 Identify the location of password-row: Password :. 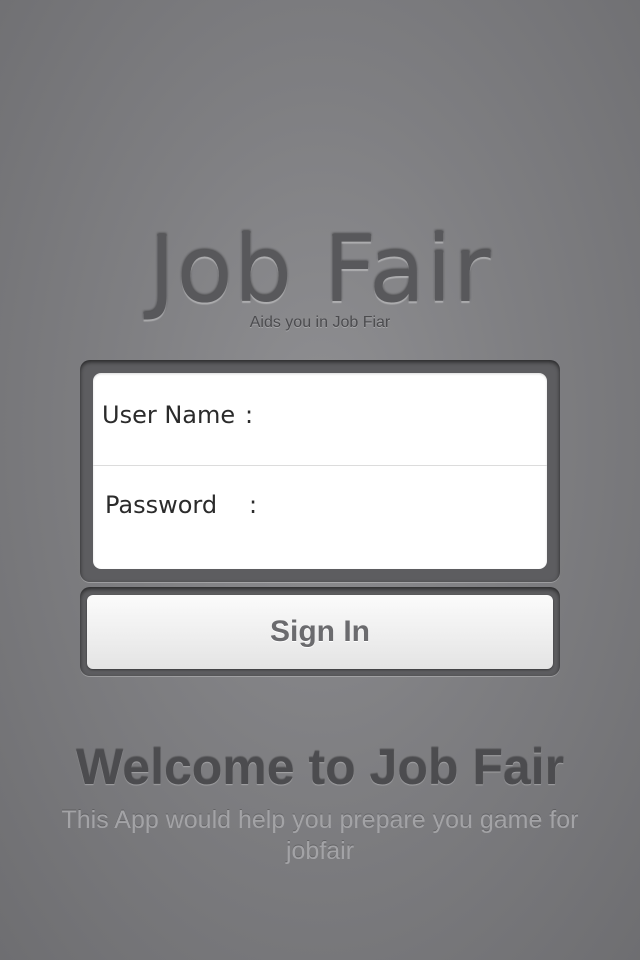
(320, 513).